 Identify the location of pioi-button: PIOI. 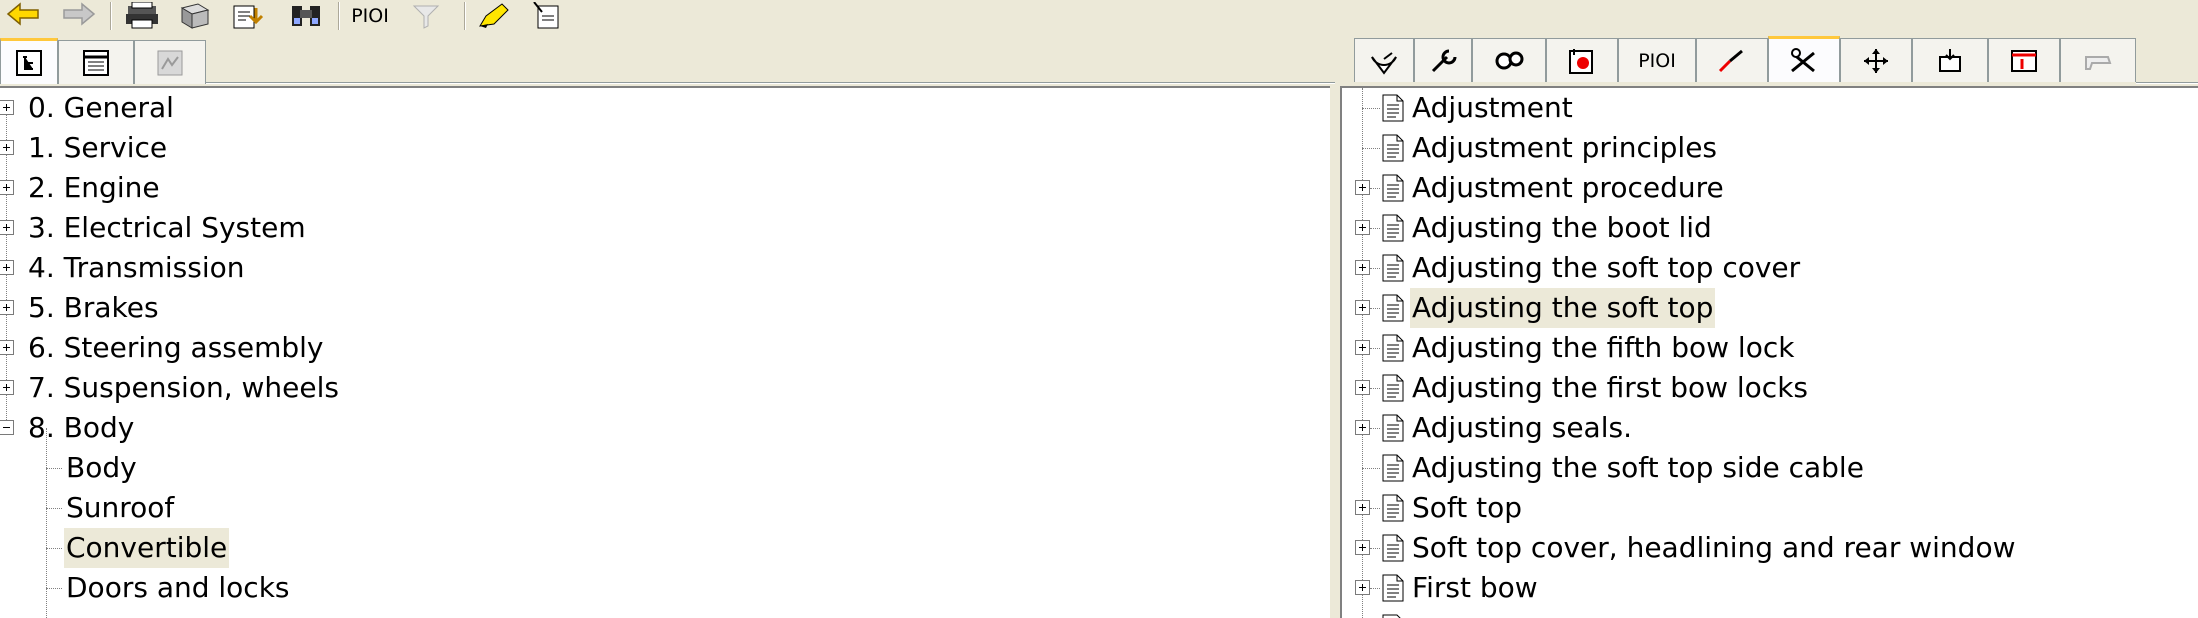
(370, 16).